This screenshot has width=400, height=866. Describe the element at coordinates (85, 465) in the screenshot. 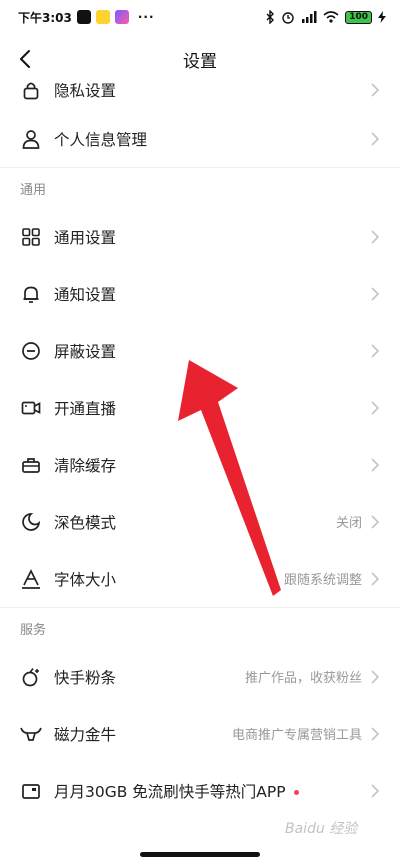

I see `row-label: 清除缓存` at that location.